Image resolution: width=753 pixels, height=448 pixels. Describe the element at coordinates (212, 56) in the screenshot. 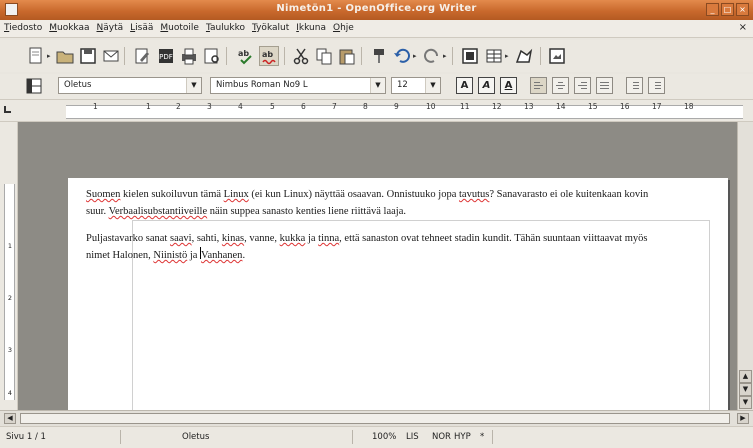

I see `page-preview-icon` at that location.